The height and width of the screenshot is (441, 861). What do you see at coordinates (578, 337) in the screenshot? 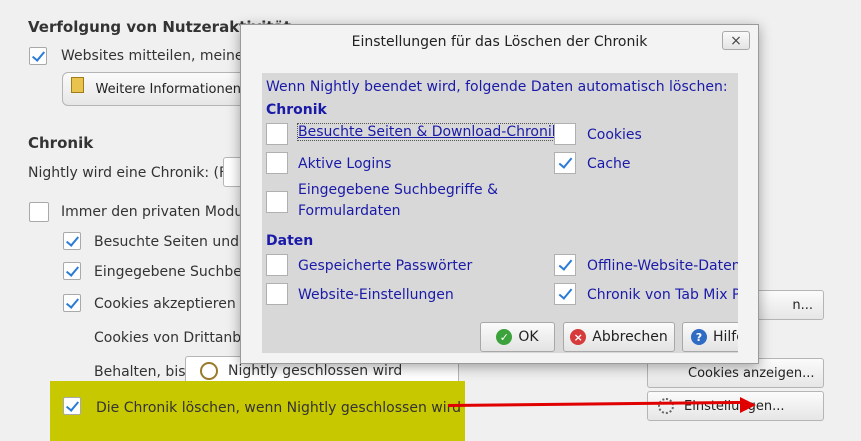
I see `cancel-icon: ×` at bounding box center [578, 337].